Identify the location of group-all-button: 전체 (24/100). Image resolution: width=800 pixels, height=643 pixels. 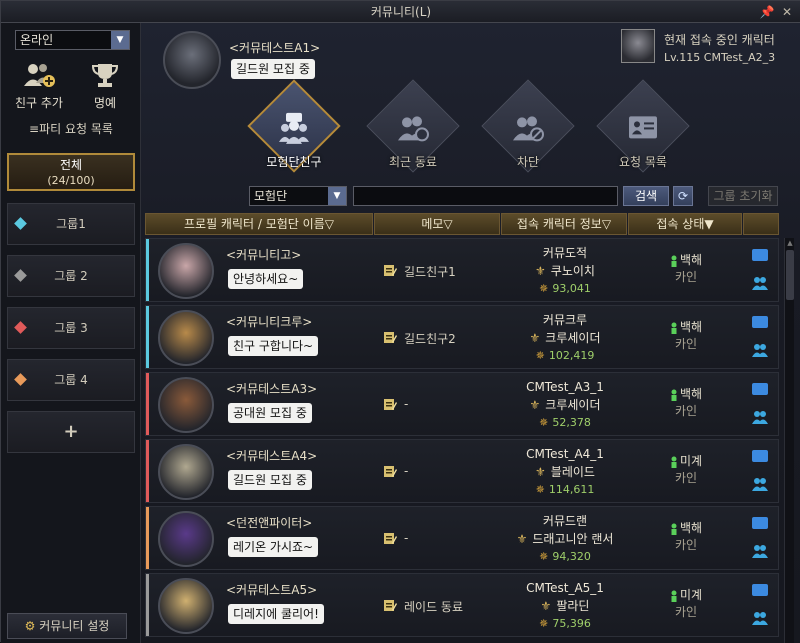
(71, 172).